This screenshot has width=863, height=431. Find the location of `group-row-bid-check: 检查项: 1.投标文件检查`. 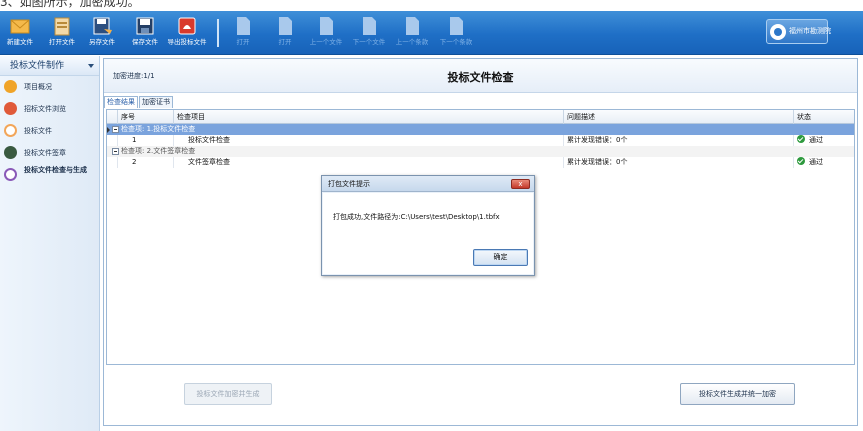

group-row-bid-check: 检查项: 1.投标文件检查 is located at coordinates (480, 129).